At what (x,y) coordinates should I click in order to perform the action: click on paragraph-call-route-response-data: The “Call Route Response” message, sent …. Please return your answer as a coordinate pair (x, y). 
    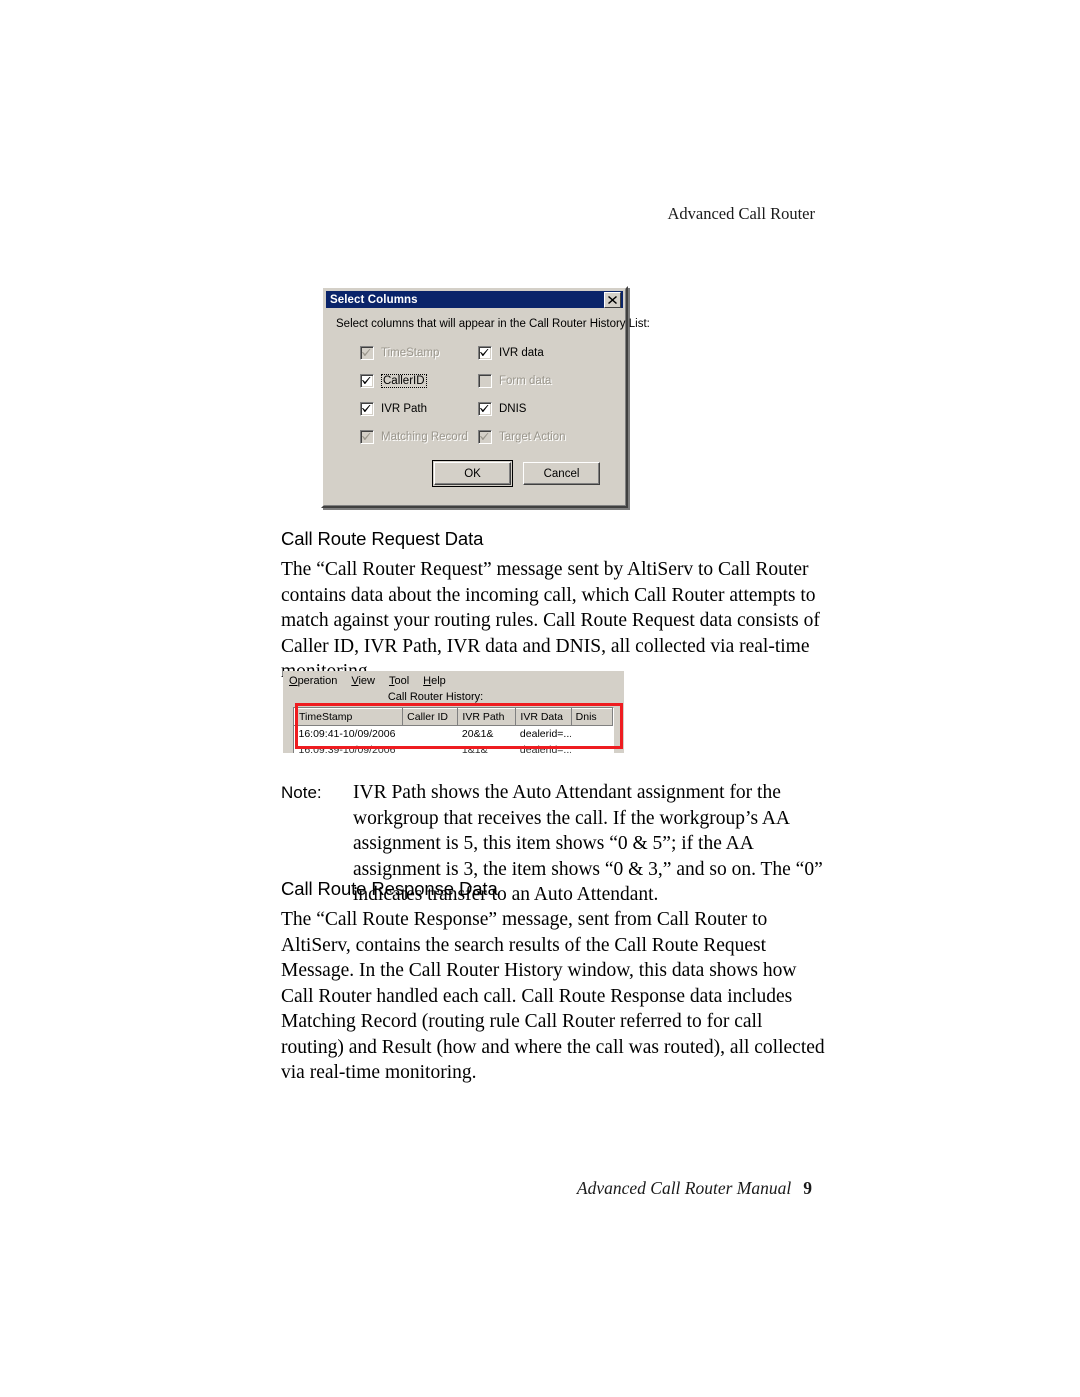
    Looking at the image, I should click on (553, 996).